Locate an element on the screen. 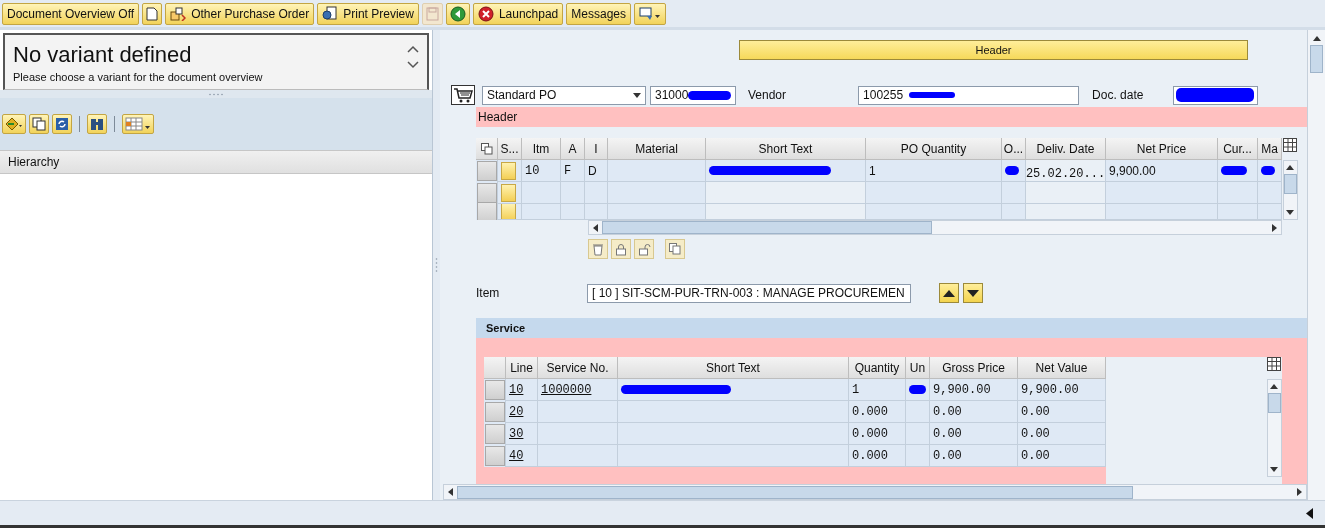  previous-item-button is located at coordinates (949, 293).